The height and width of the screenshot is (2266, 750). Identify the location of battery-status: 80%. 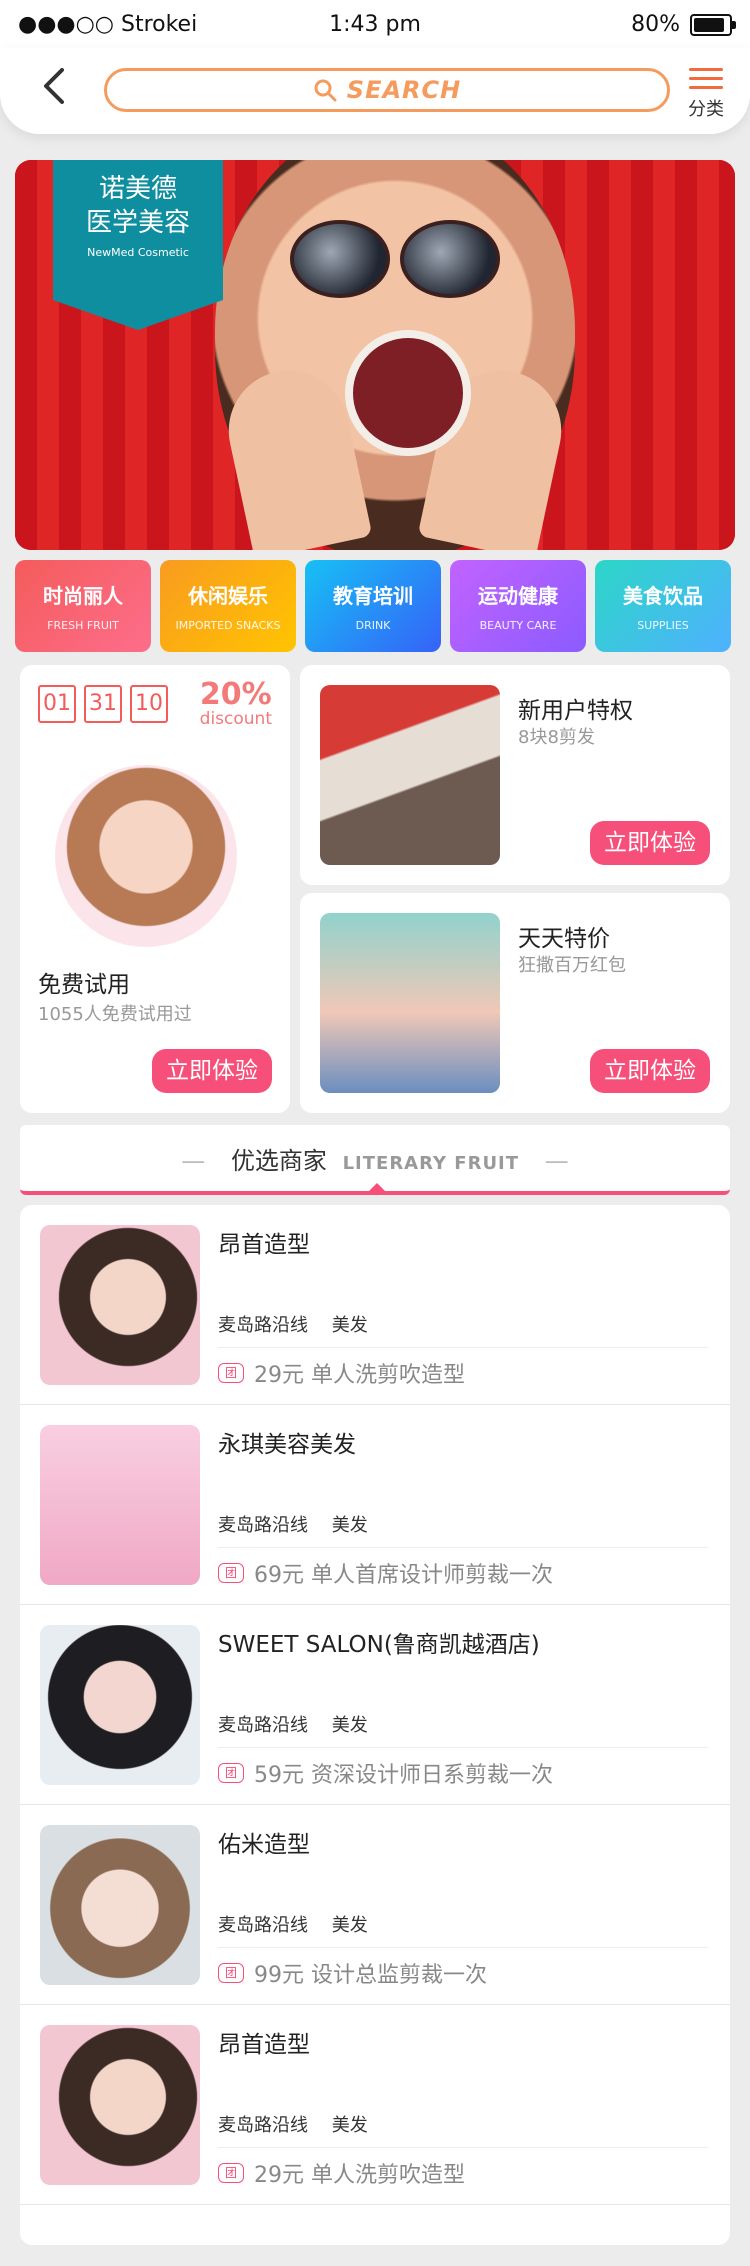
(683, 24).